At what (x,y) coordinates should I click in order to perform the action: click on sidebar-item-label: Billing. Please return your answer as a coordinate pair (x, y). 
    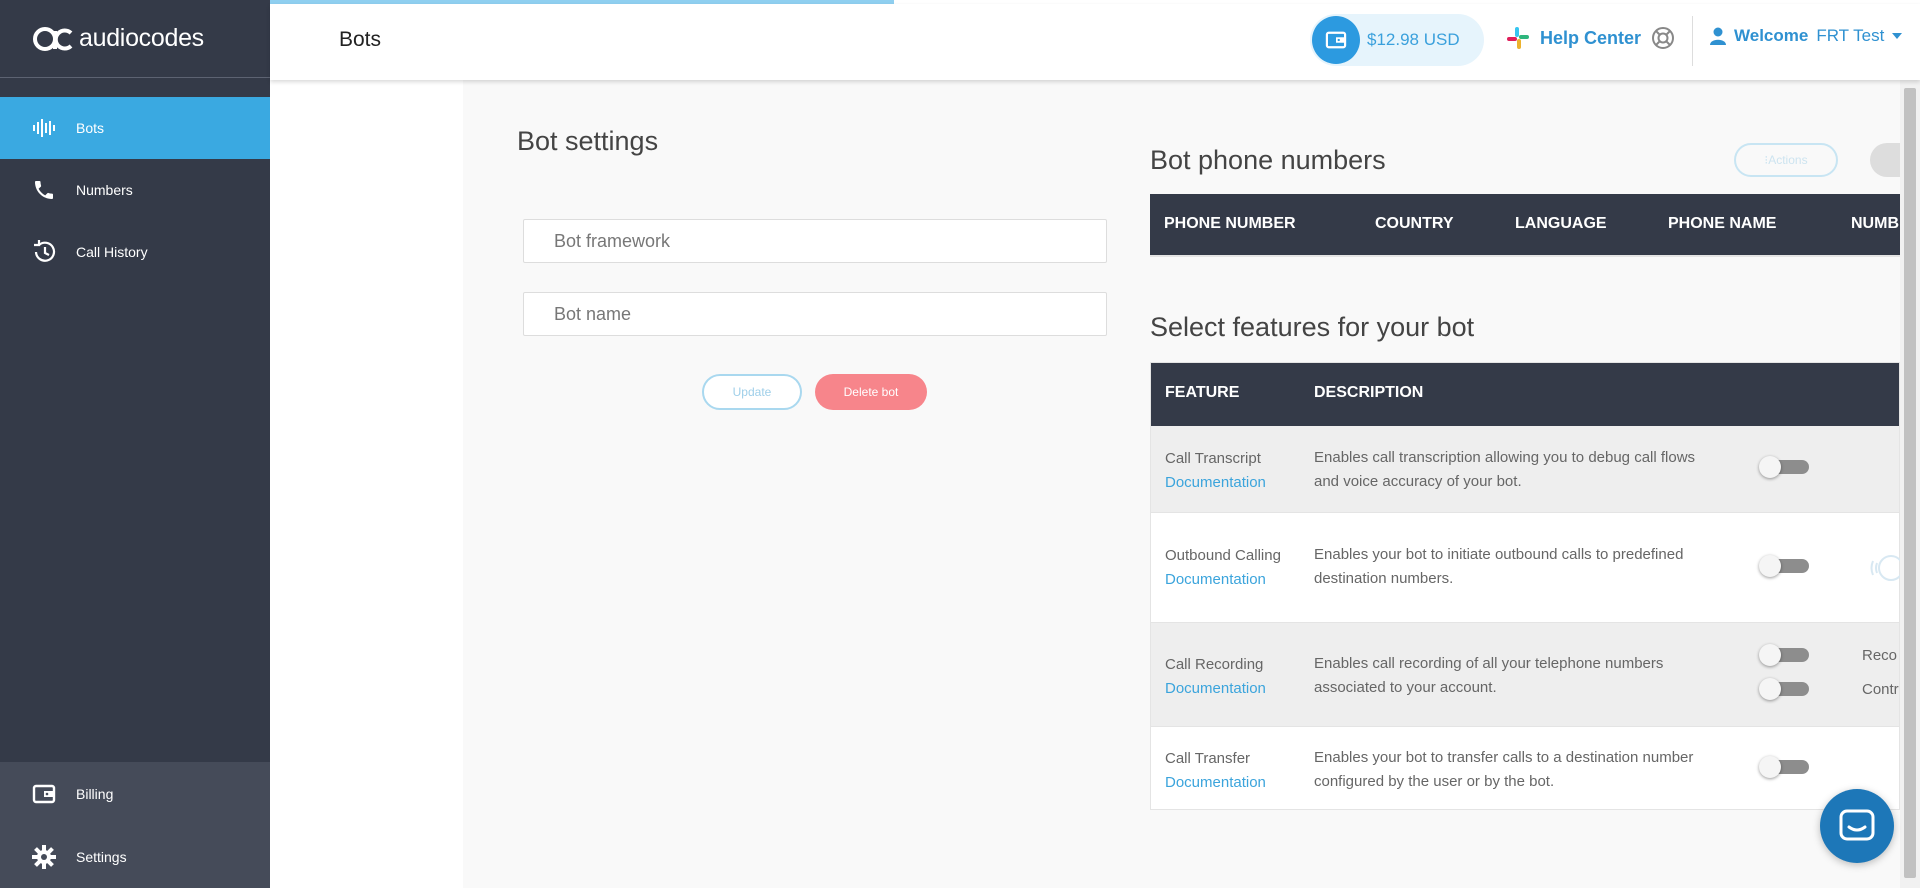
    Looking at the image, I should click on (95, 793).